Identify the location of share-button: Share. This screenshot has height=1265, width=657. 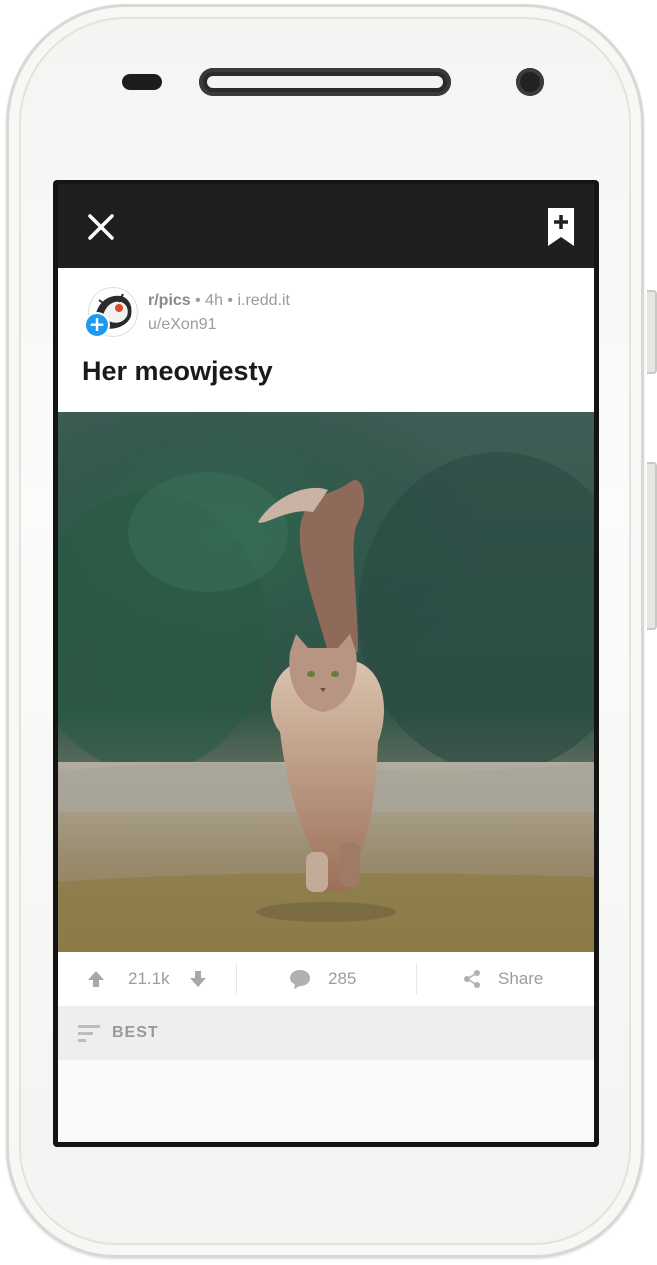
(502, 979).